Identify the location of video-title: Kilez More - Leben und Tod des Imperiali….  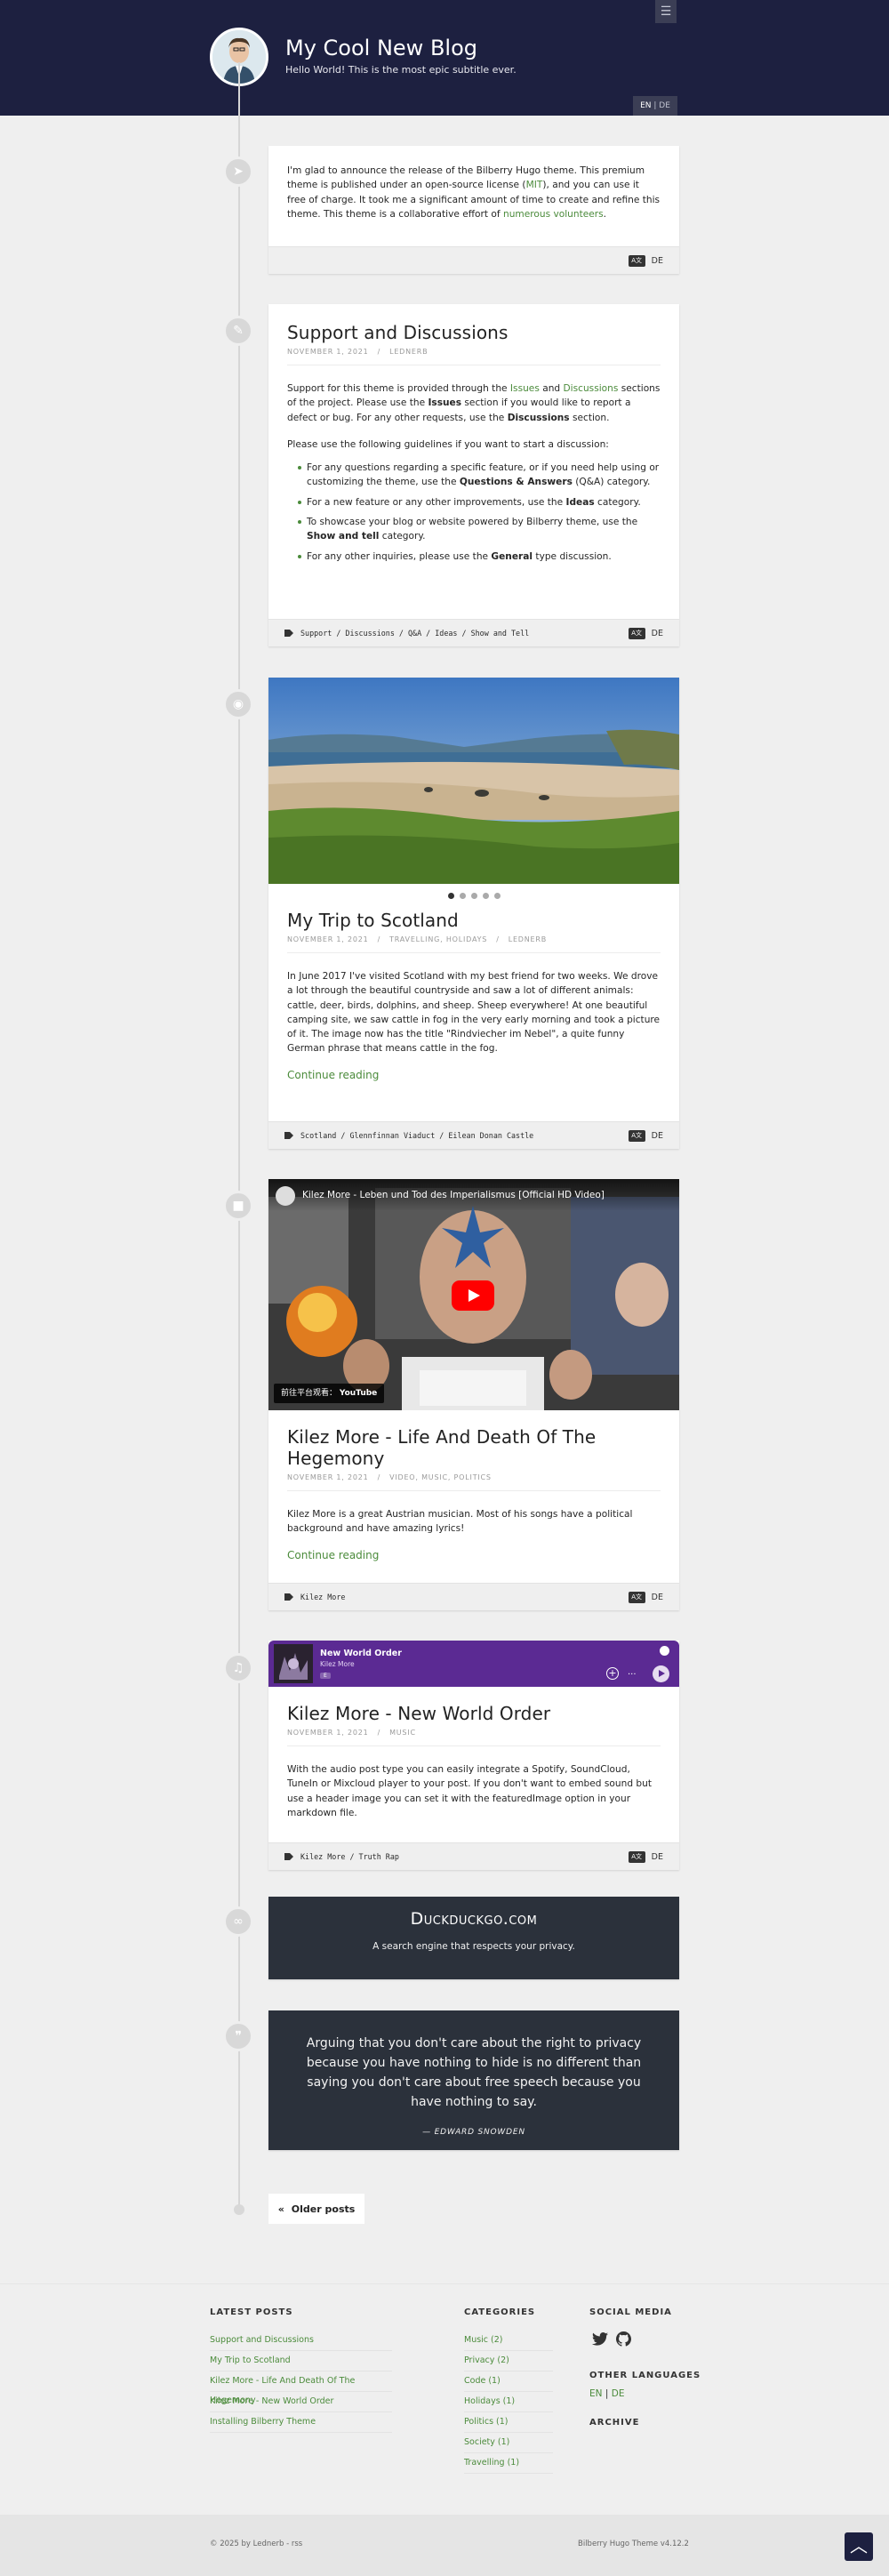
(471, 1195).